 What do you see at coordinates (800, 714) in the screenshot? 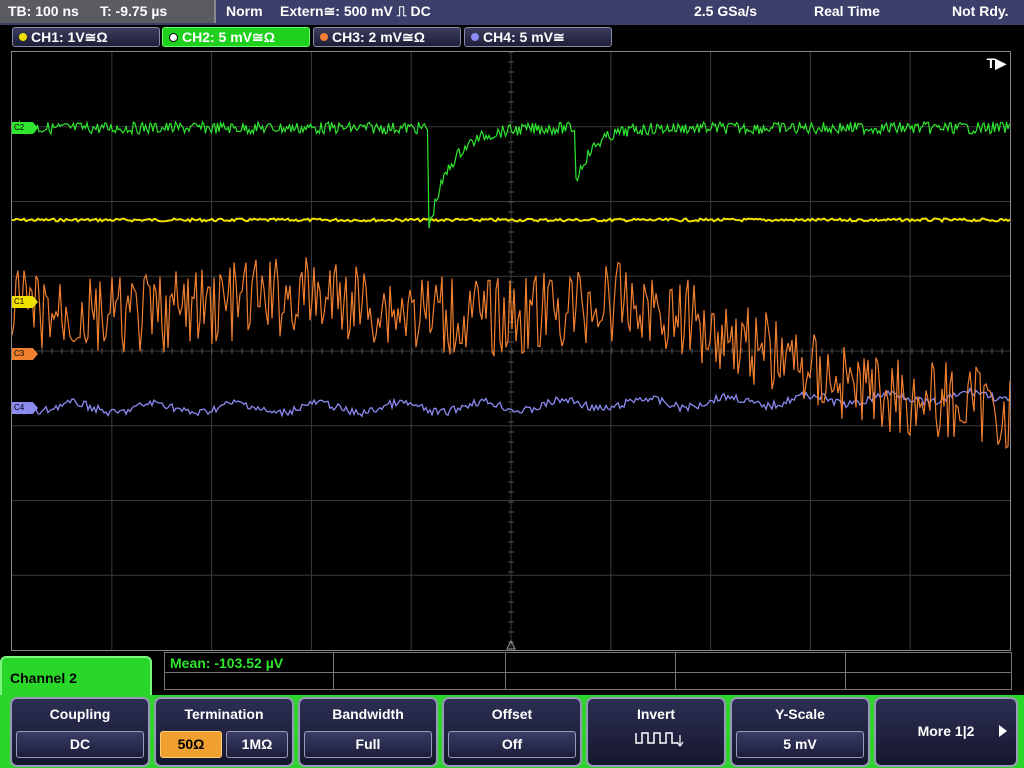
I see `yscale-title: Y-Scale` at bounding box center [800, 714].